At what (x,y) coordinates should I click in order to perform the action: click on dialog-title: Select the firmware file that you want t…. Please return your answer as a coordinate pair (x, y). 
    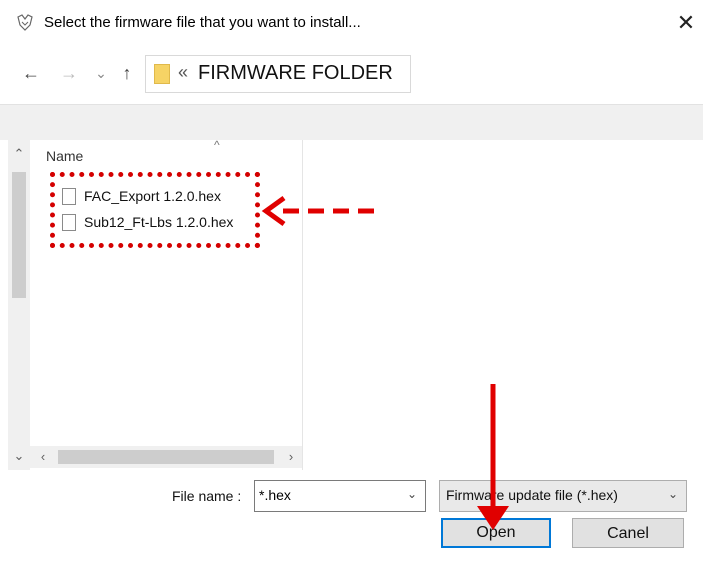
    Looking at the image, I should click on (202, 22).